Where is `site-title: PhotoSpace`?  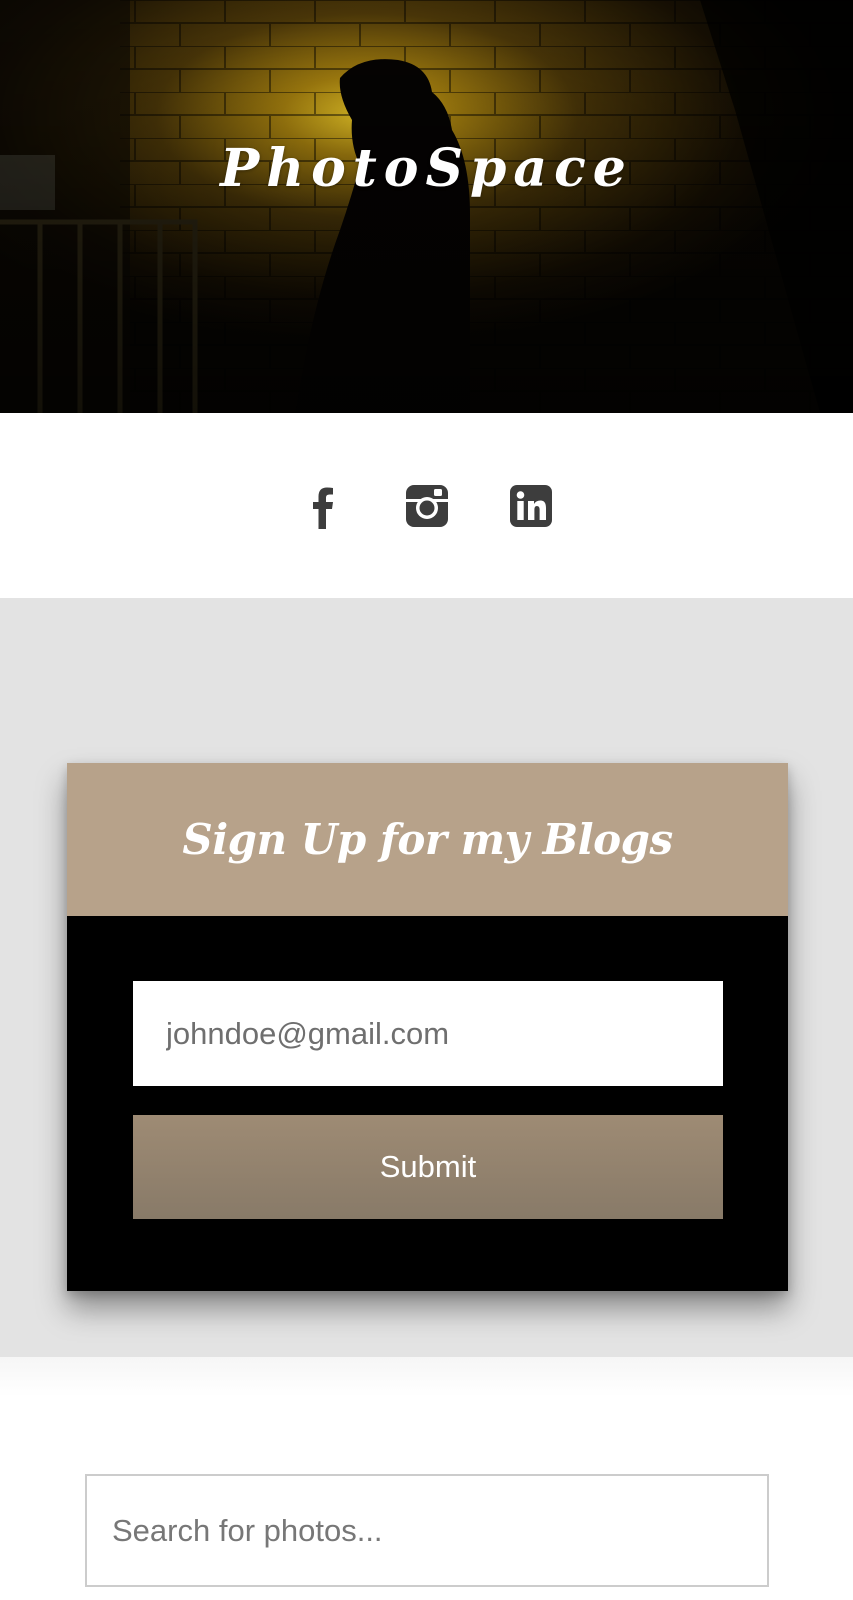 site-title: PhotoSpace is located at coordinates (426, 168).